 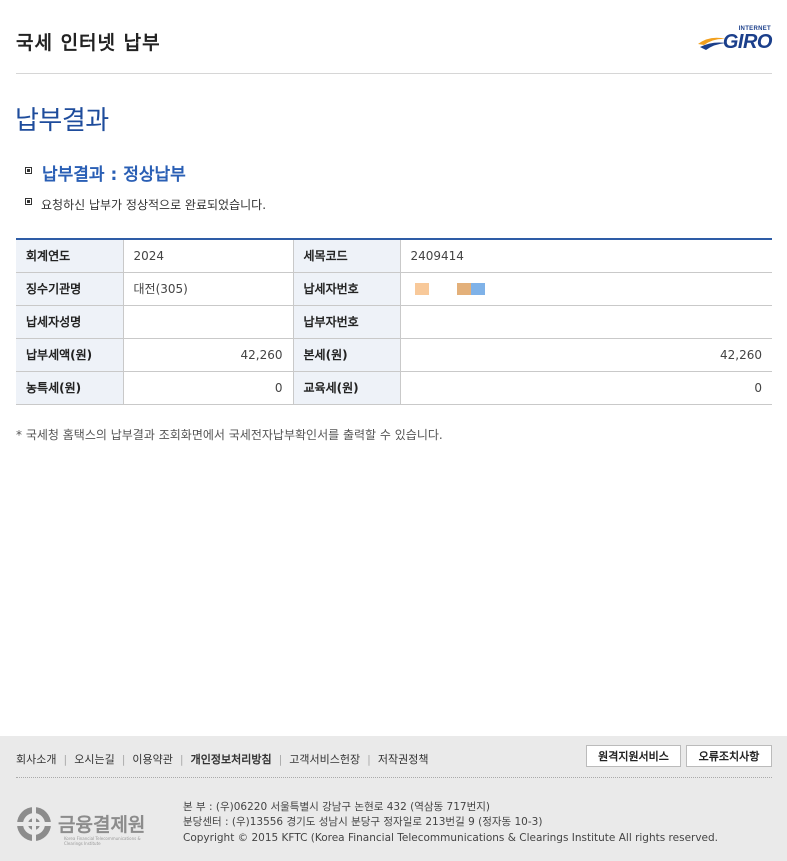 What do you see at coordinates (208, 256) in the screenshot?
I see `fiscal-year-value: 2024` at bounding box center [208, 256].